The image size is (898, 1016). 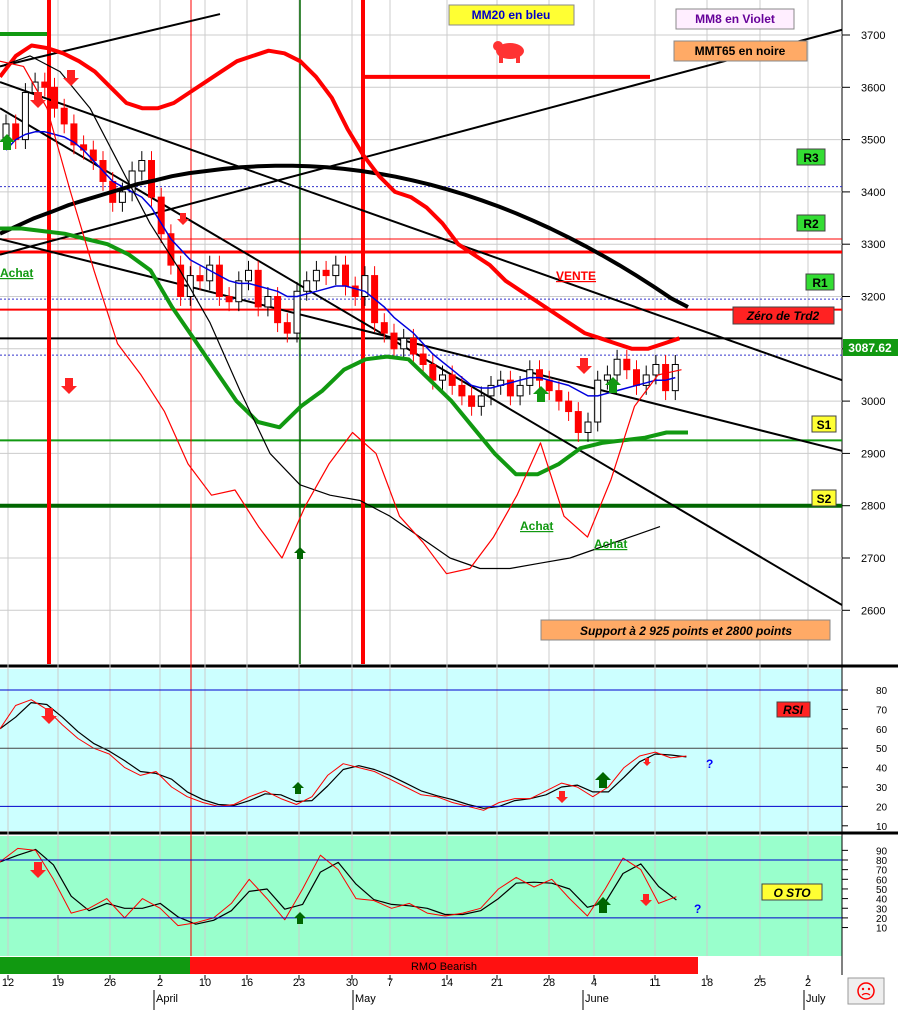 What do you see at coordinates (873, 245) in the screenshot?
I see `y-tick-label: 3300` at bounding box center [873, 245].